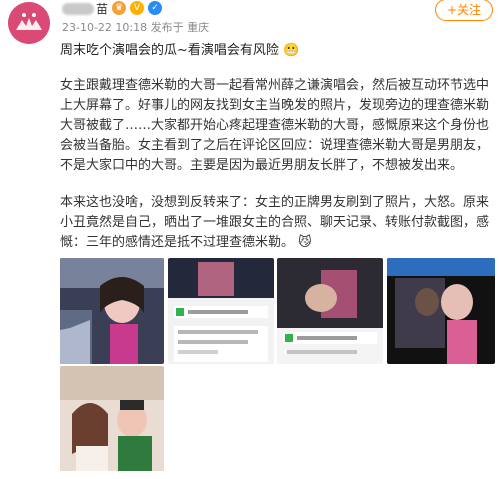  I want to click on photo-5-image, so click(112, 419).